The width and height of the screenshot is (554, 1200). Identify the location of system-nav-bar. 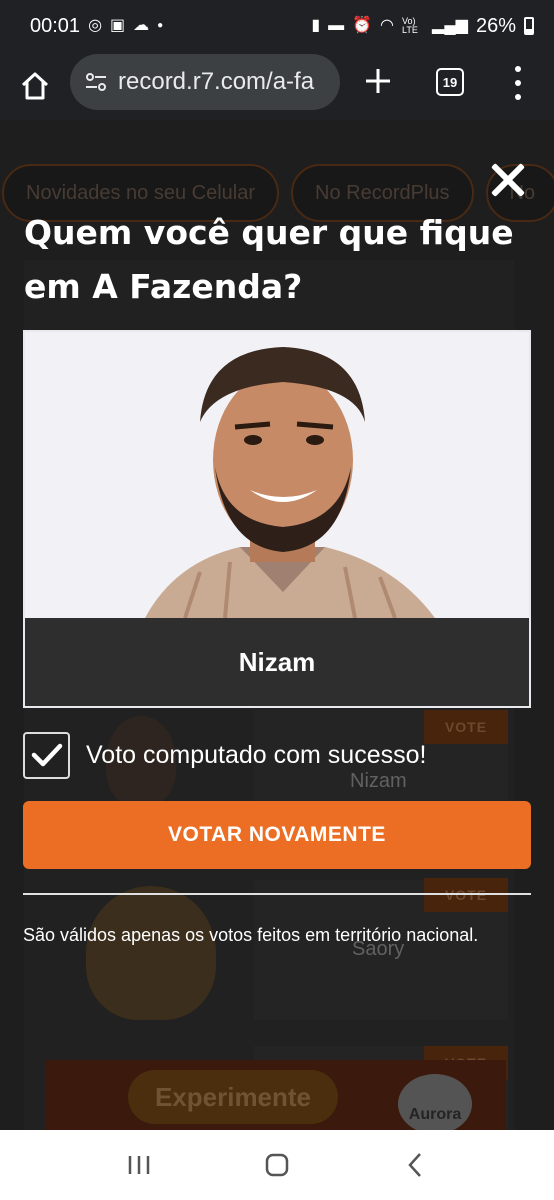
(277, 1165).